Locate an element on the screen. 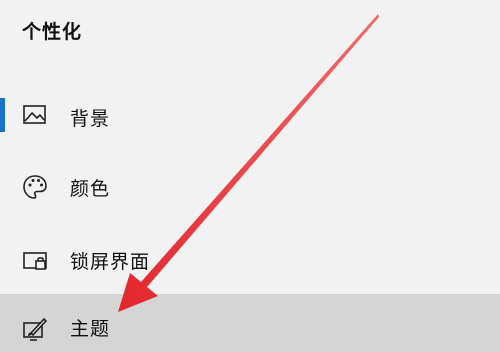 This screenshot has width=500, height=352. palette-icon is located at coordinates (35, 187).